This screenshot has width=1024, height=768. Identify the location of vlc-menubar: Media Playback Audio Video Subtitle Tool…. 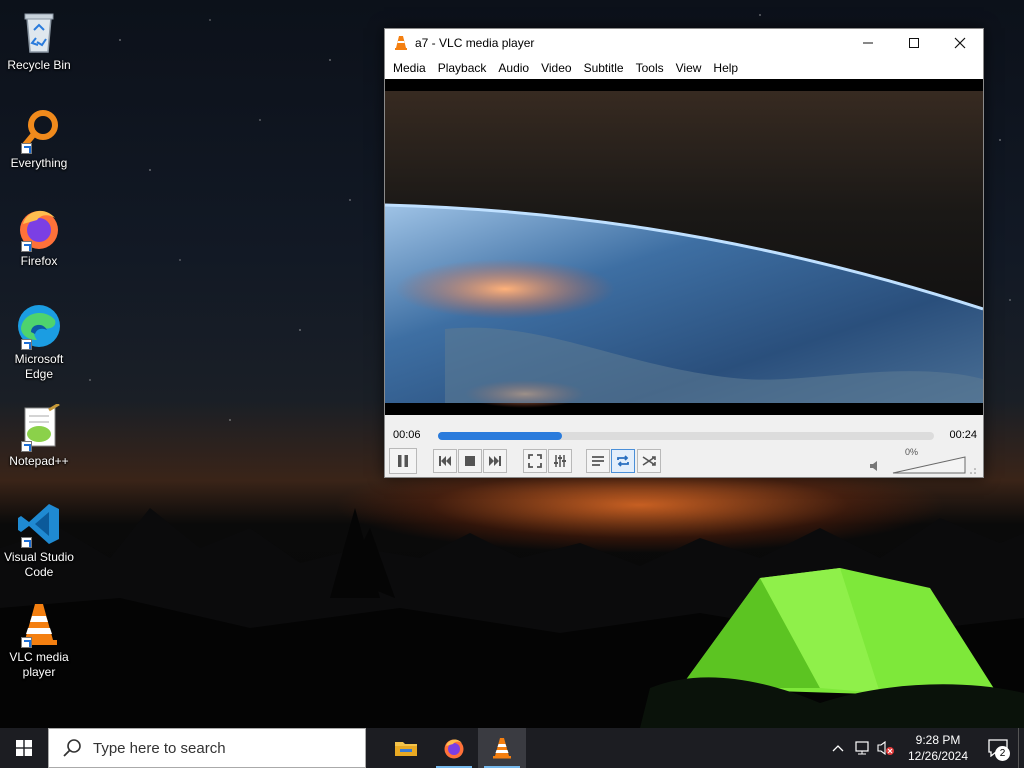
(684, 68).